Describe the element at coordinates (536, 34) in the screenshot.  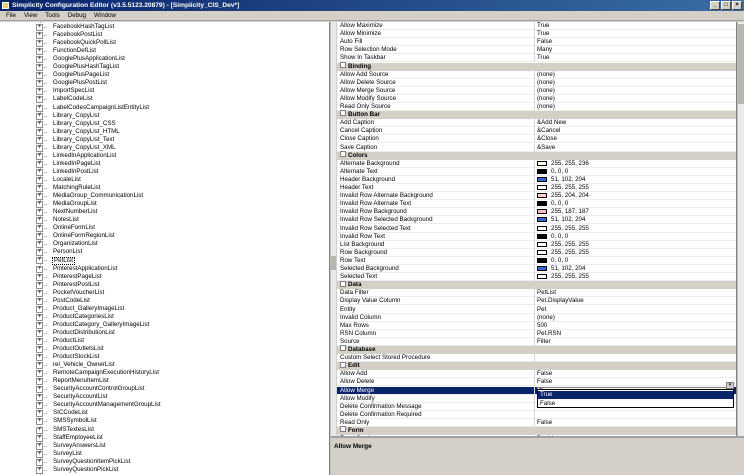
I see `property-row: Allow Minimize True` at that location.